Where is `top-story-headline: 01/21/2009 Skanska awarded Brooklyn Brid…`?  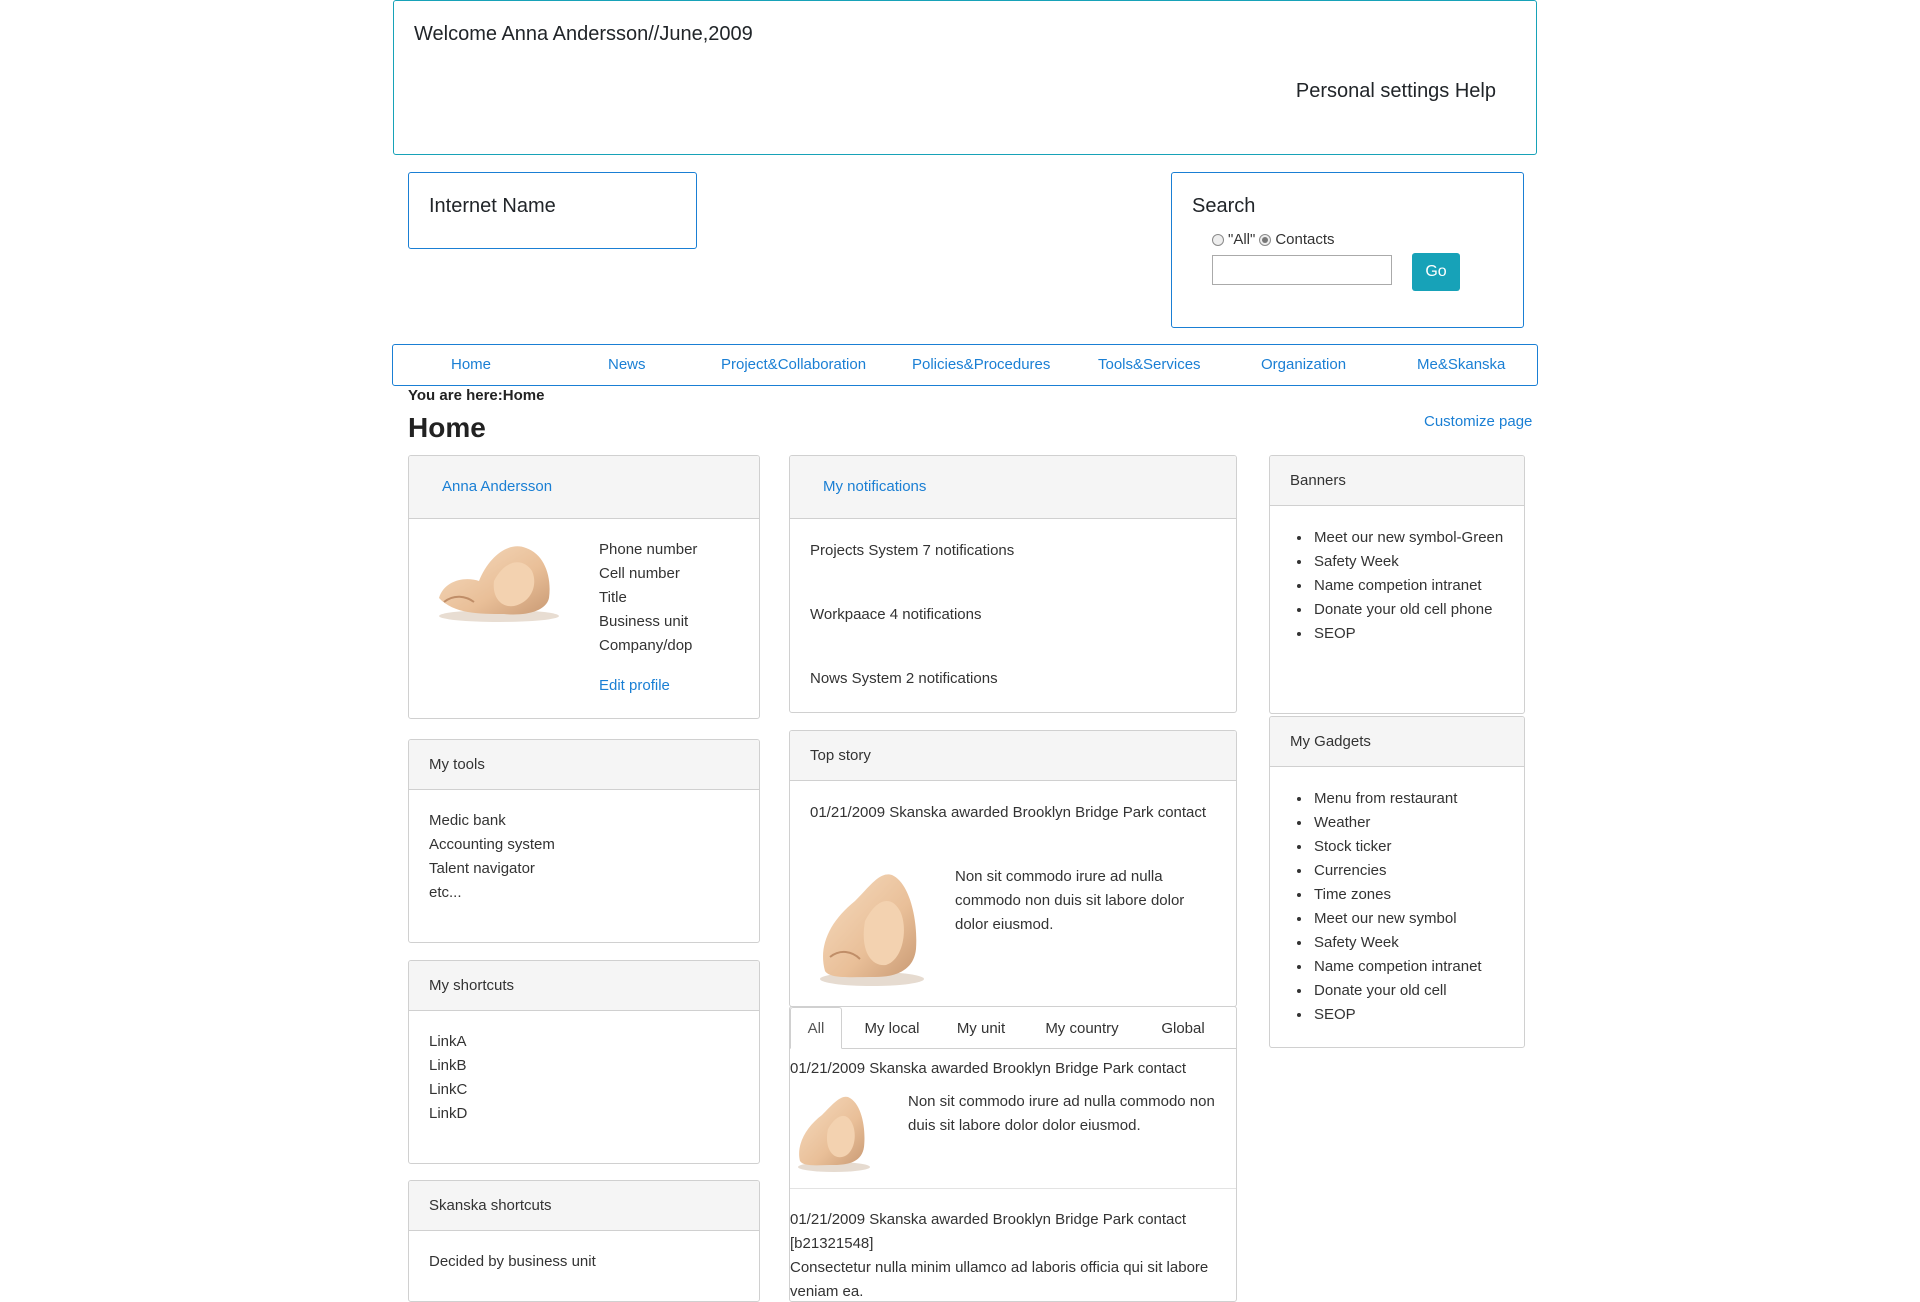 top-story-headline: 01/21/2009 Skanska awarded Brooklyn Brid… is located at coordinates (1010, 813).